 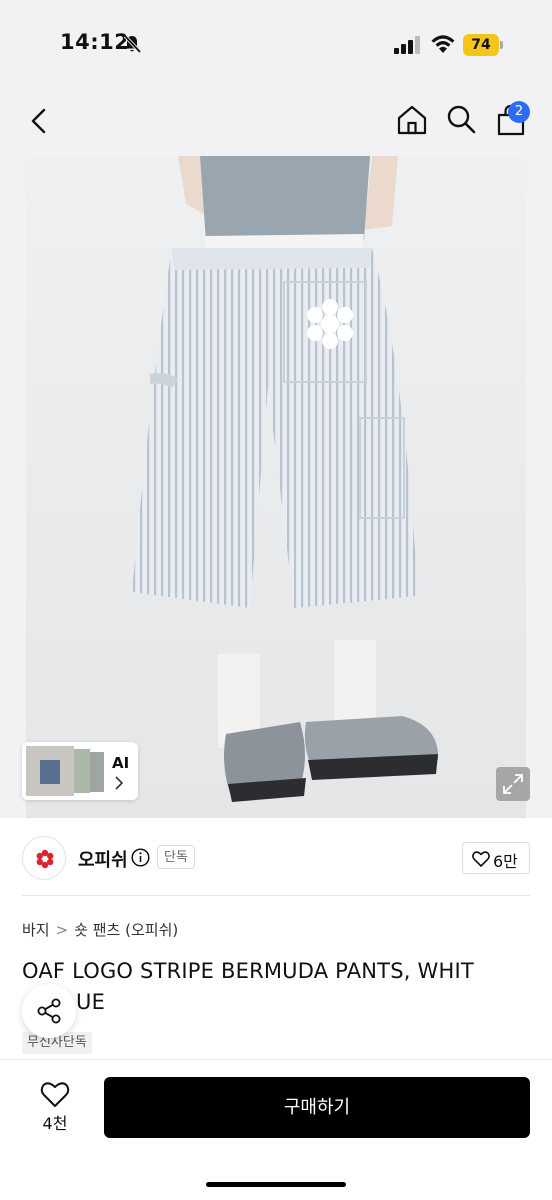 What do you see at coordinates (407, 45) in the screenshot?
I see `cellular-signal-icon` at bounding box center [407, 45].